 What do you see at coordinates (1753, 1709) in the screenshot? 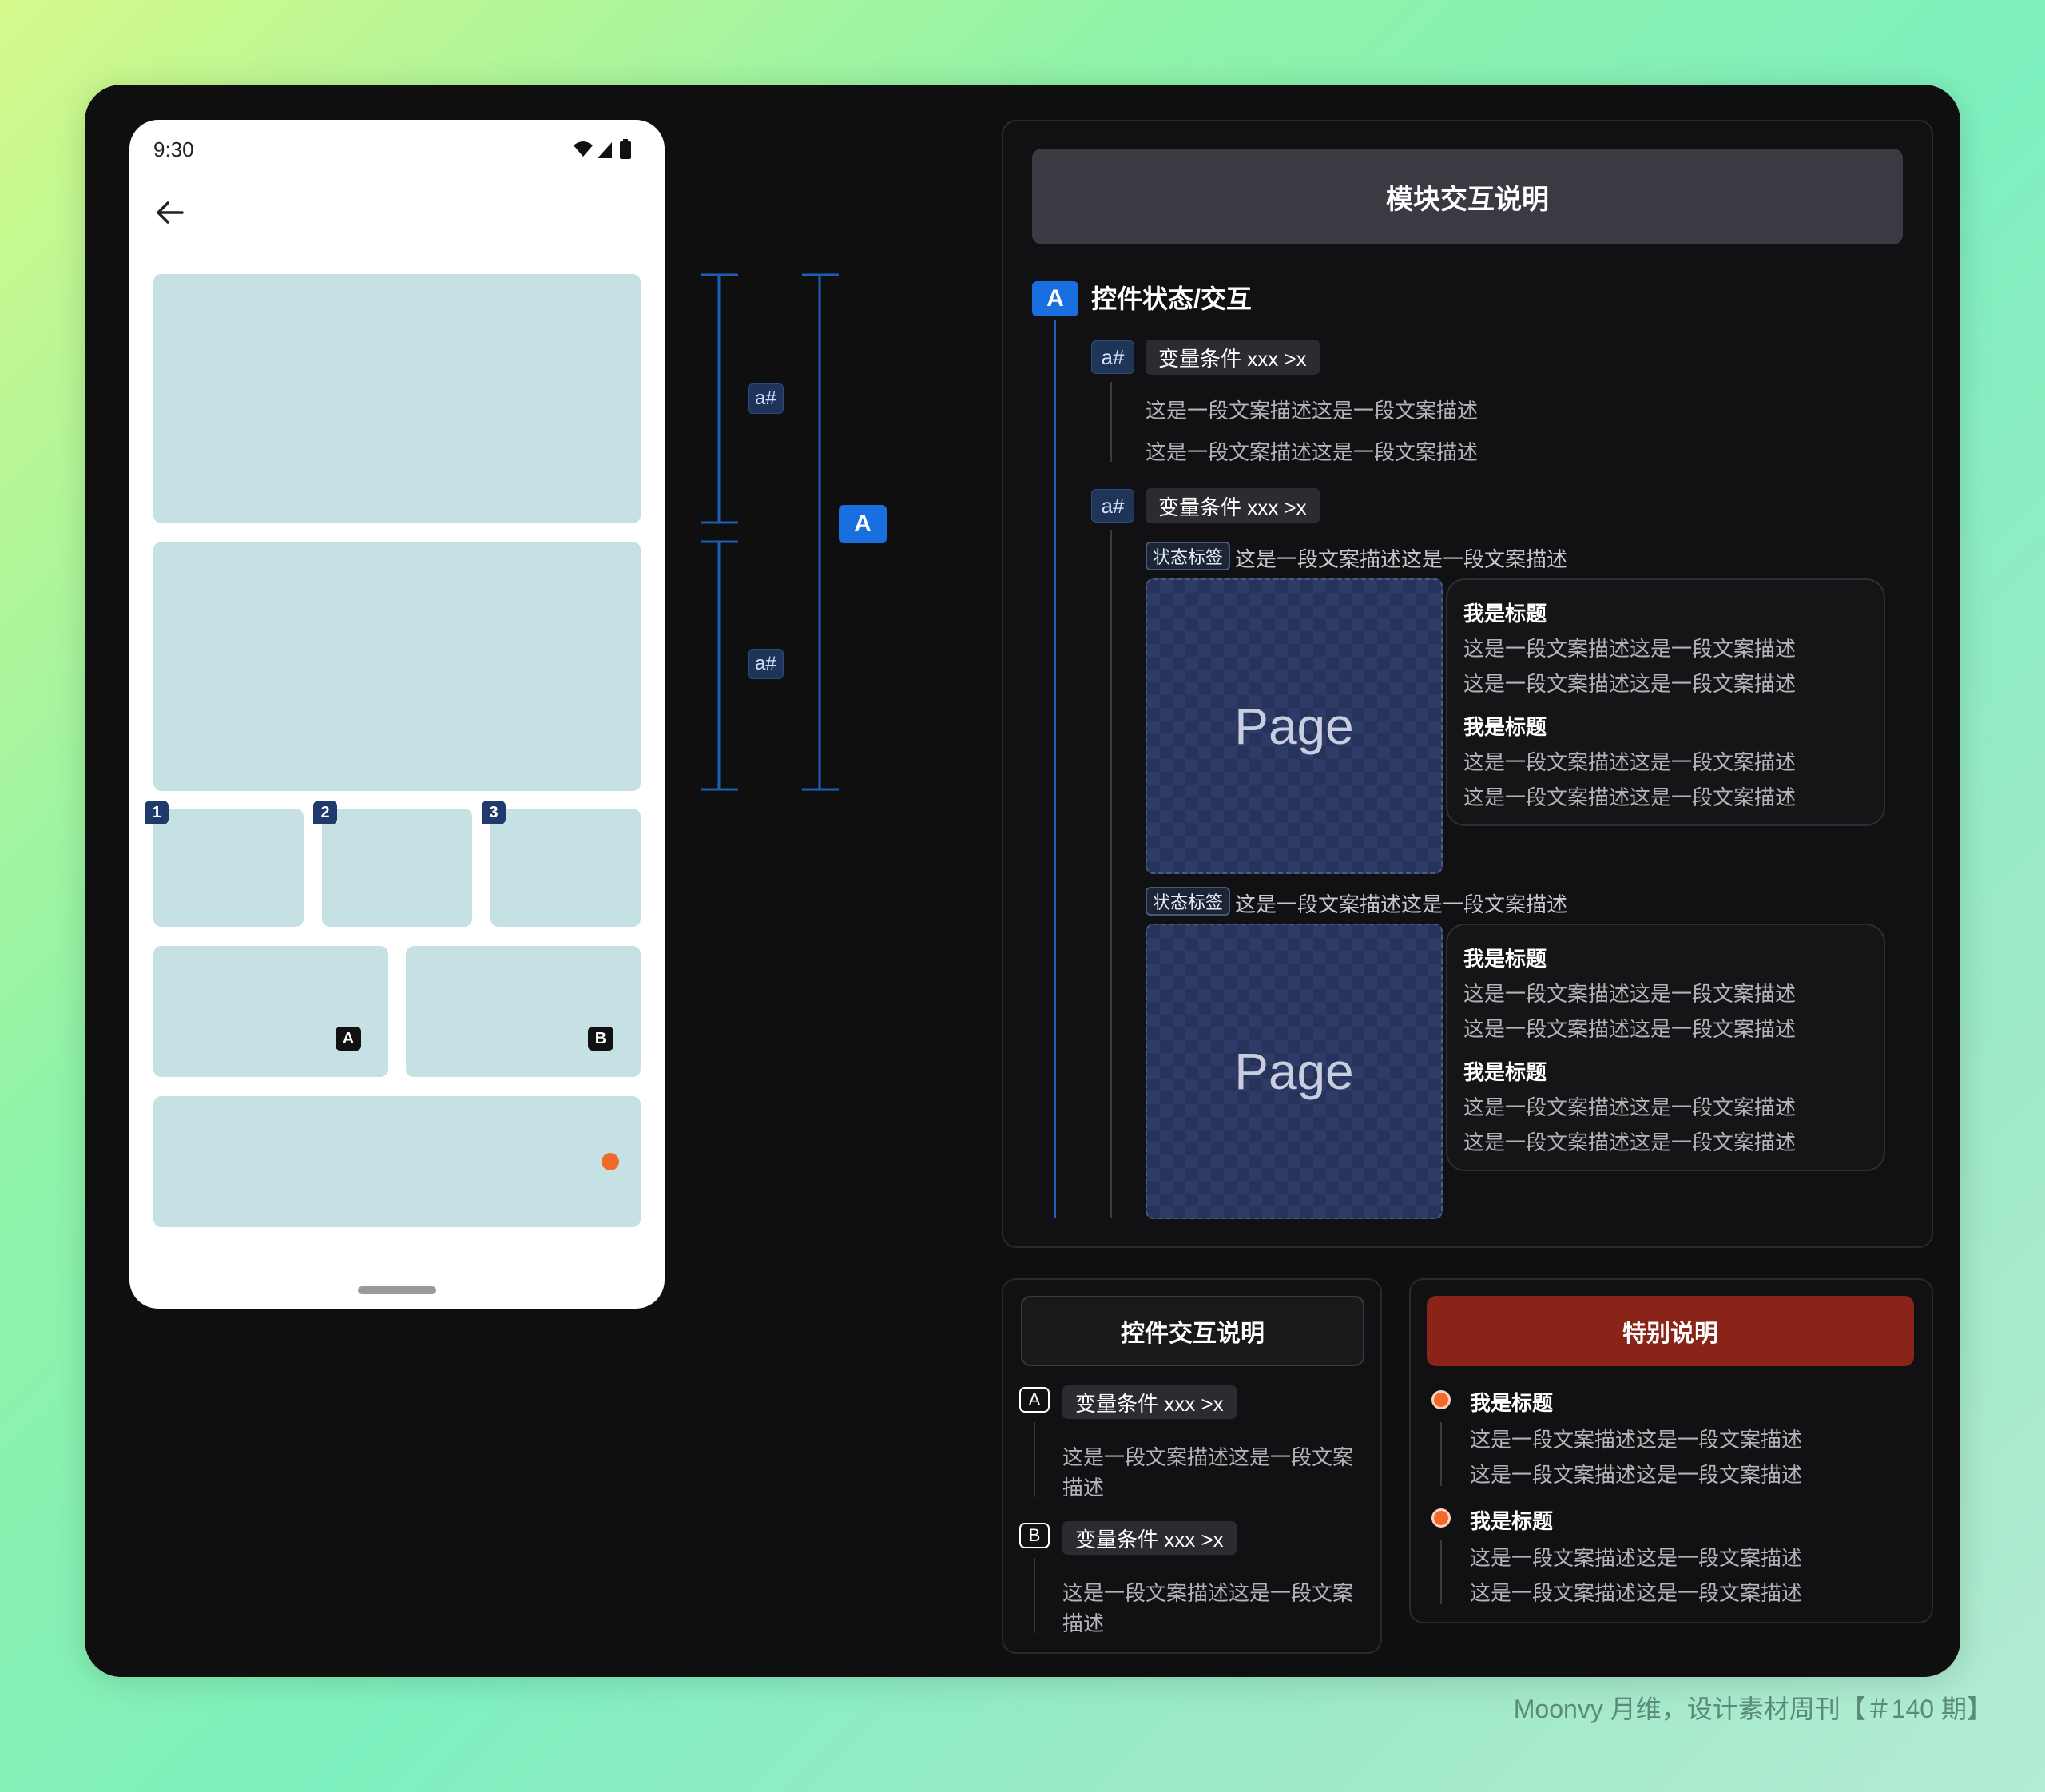
I see `watermark-caption: Moonvy 月维，设计素材周刊【＃140 期】` at bounding box center [1753, 1709].